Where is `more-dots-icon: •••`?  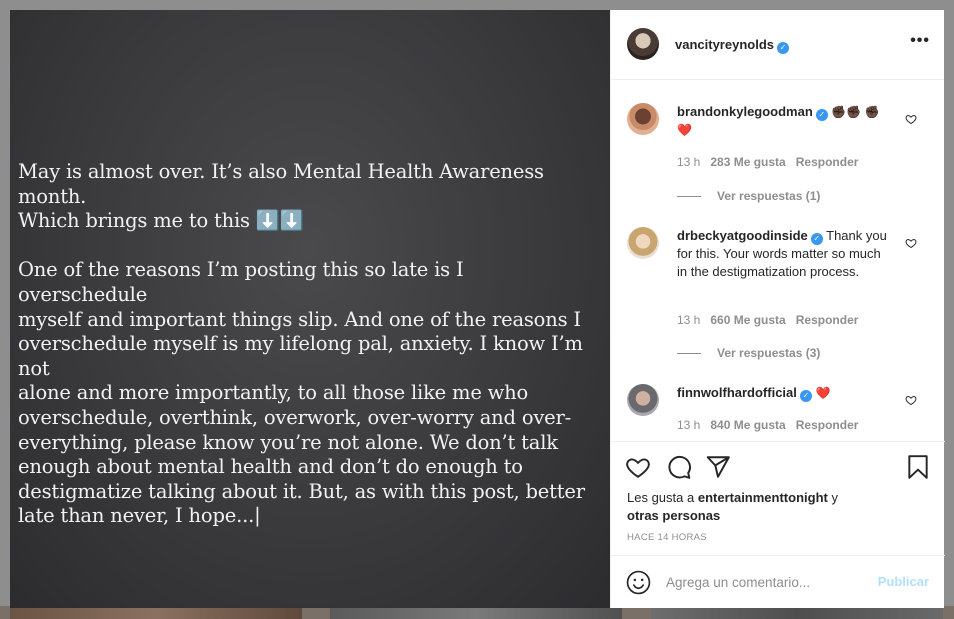 more-dots-icon: ••• is located at coordinates (920, 41).